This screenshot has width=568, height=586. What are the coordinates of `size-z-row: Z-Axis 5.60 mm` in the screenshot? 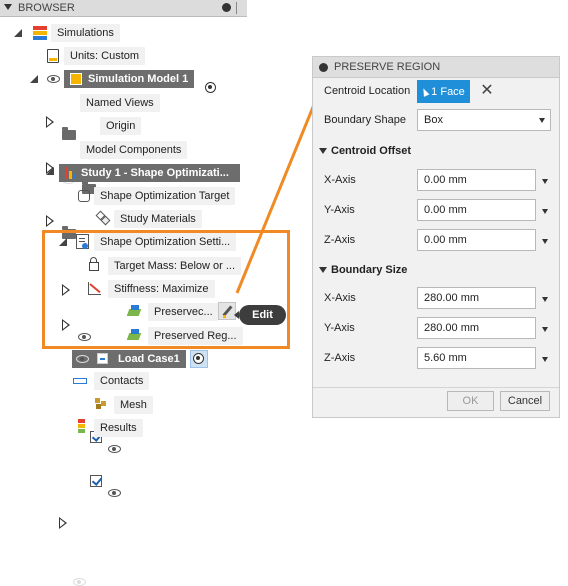 It's located at (436, 359).